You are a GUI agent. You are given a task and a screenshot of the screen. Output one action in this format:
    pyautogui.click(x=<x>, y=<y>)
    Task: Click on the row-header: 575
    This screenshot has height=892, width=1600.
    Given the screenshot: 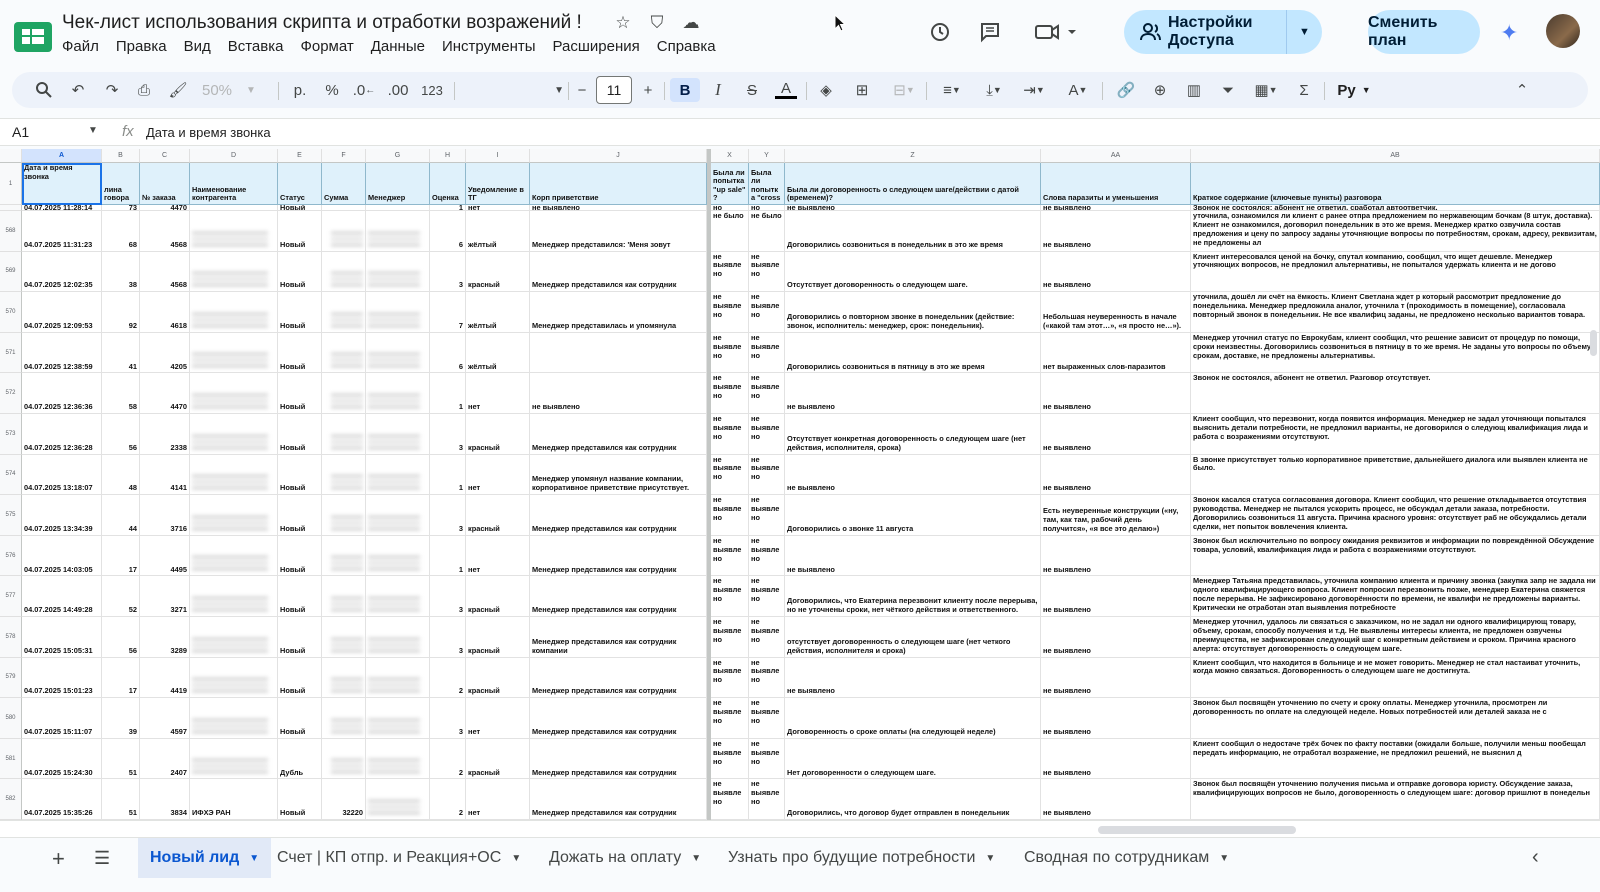 What is the action you would take?
    pyautogui.click(x=11, y=515)
    